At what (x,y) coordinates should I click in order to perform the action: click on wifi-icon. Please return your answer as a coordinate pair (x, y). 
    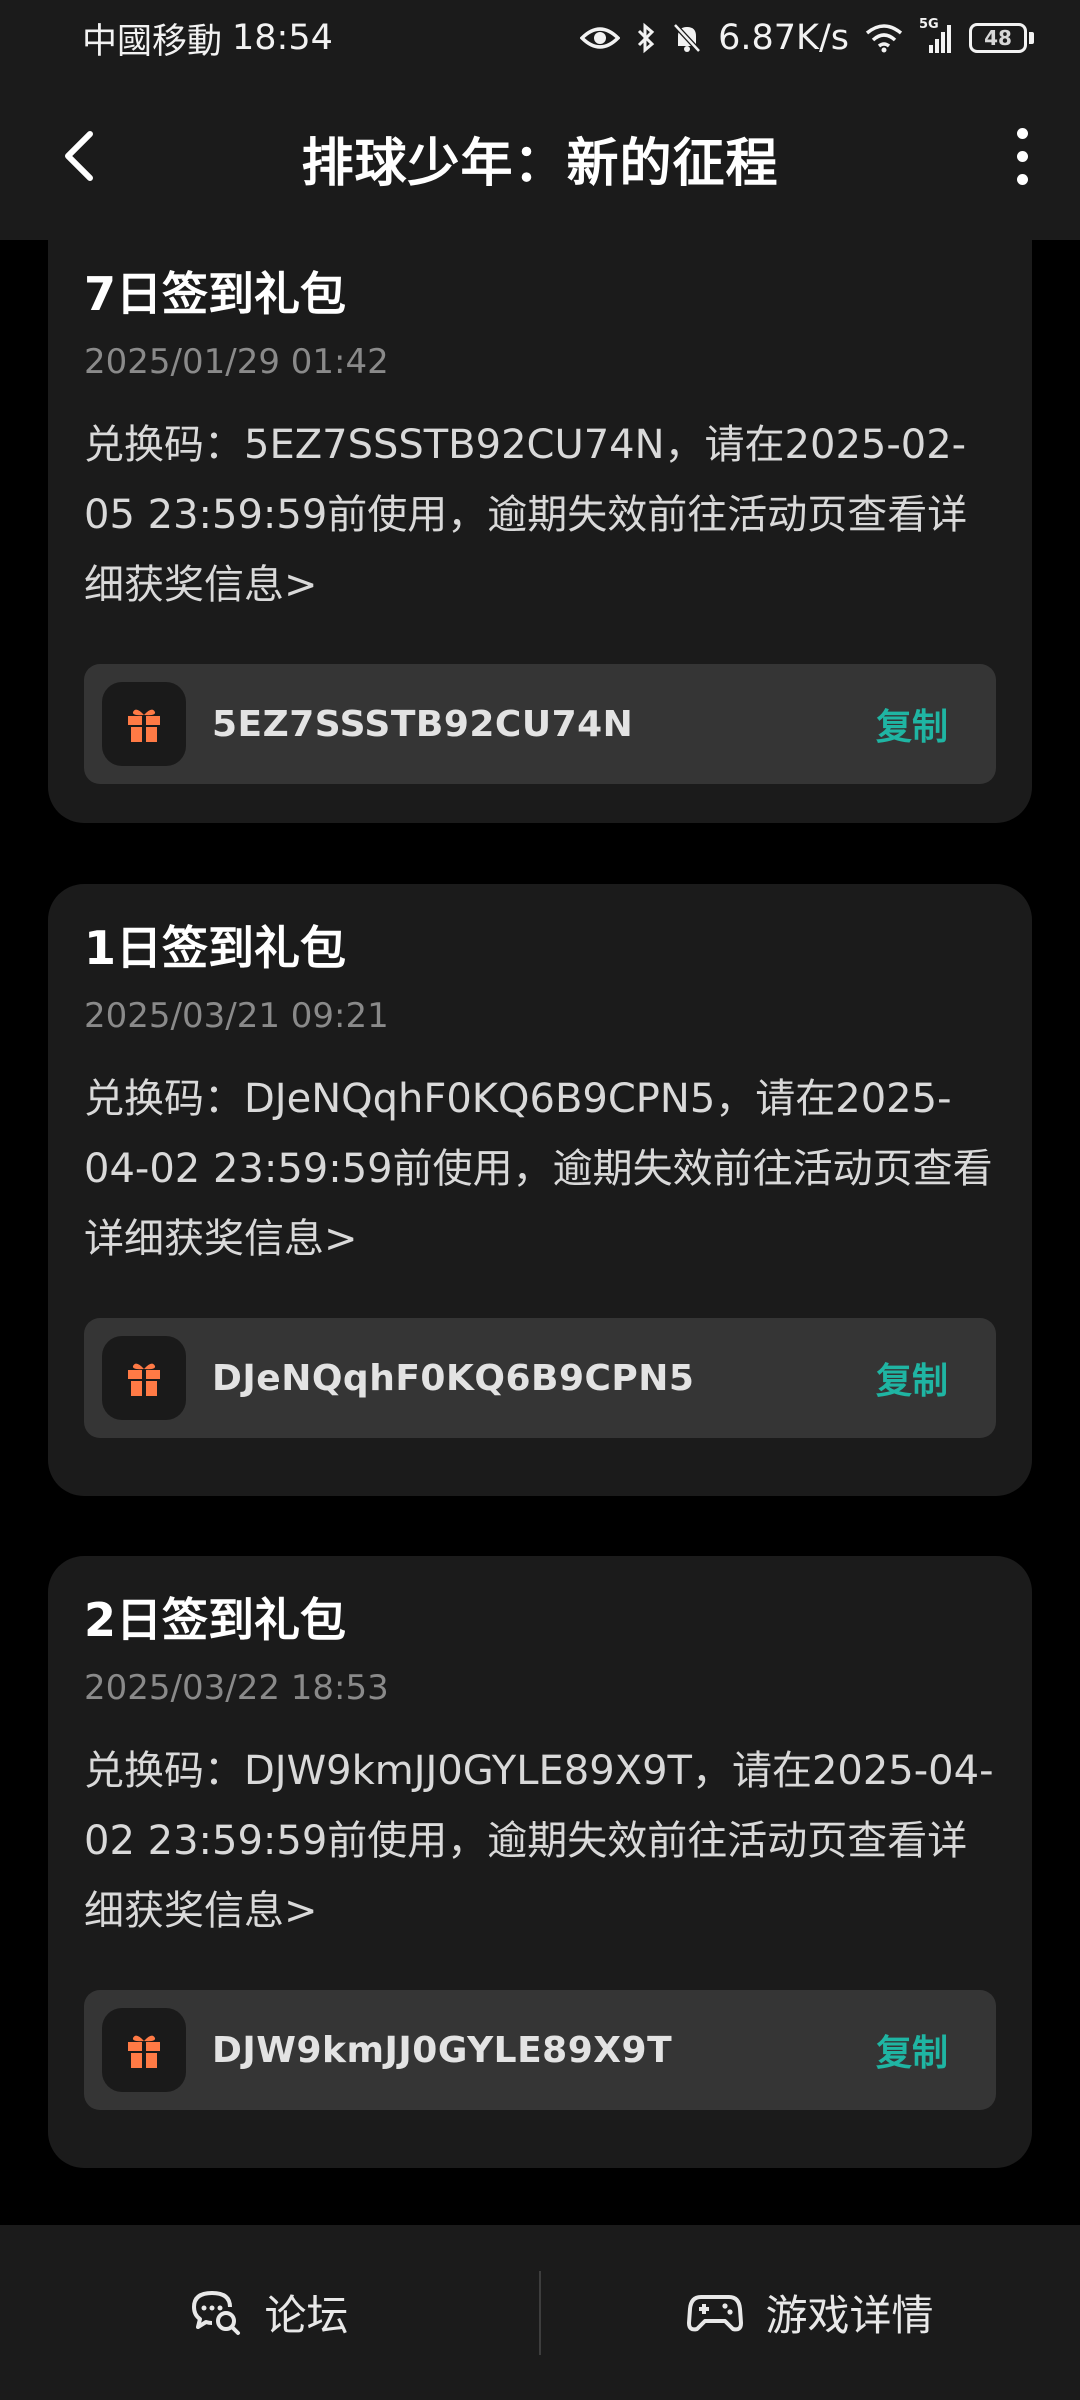
    Looking at the image, I should click on (884, 38).